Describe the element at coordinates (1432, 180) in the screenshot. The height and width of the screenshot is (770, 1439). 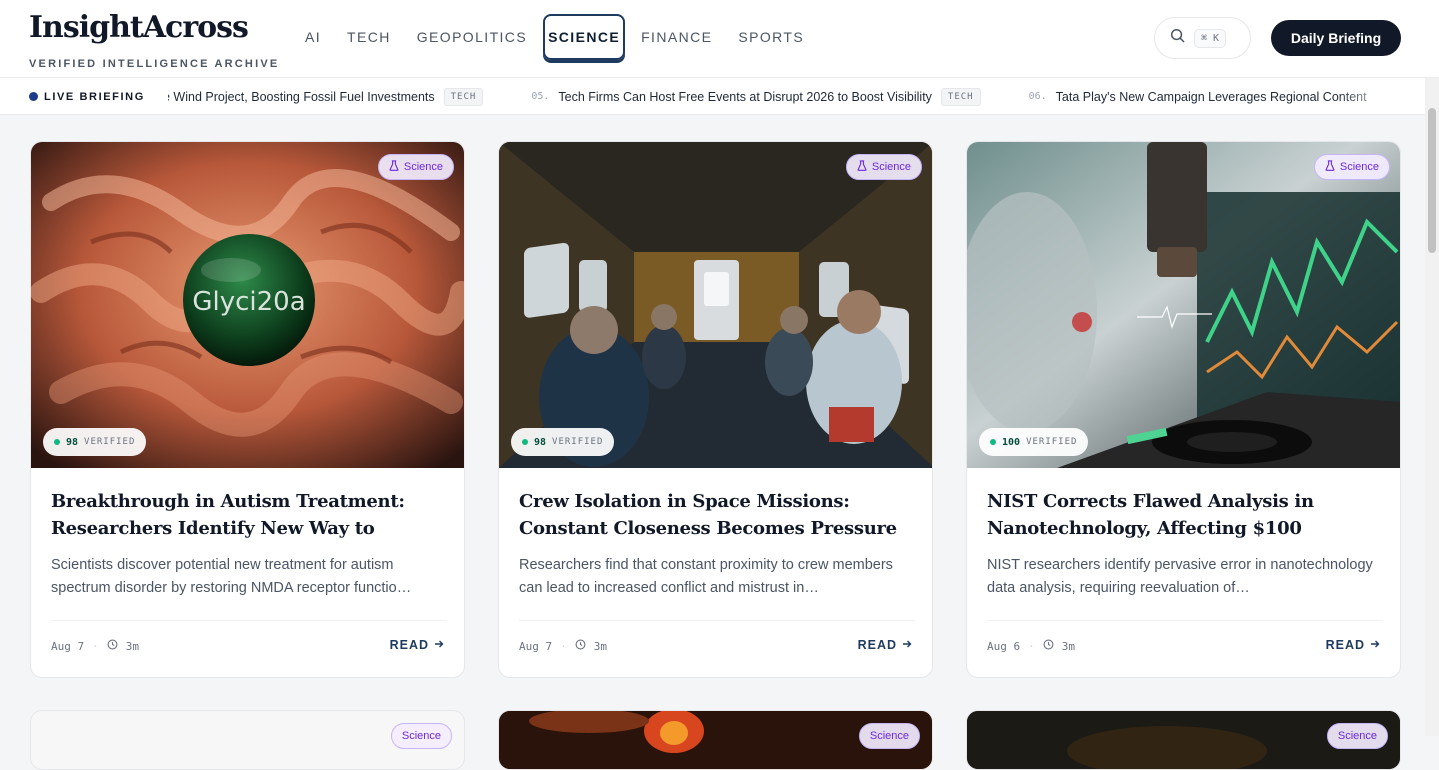
I see `scrollbar-thumb` at that location.